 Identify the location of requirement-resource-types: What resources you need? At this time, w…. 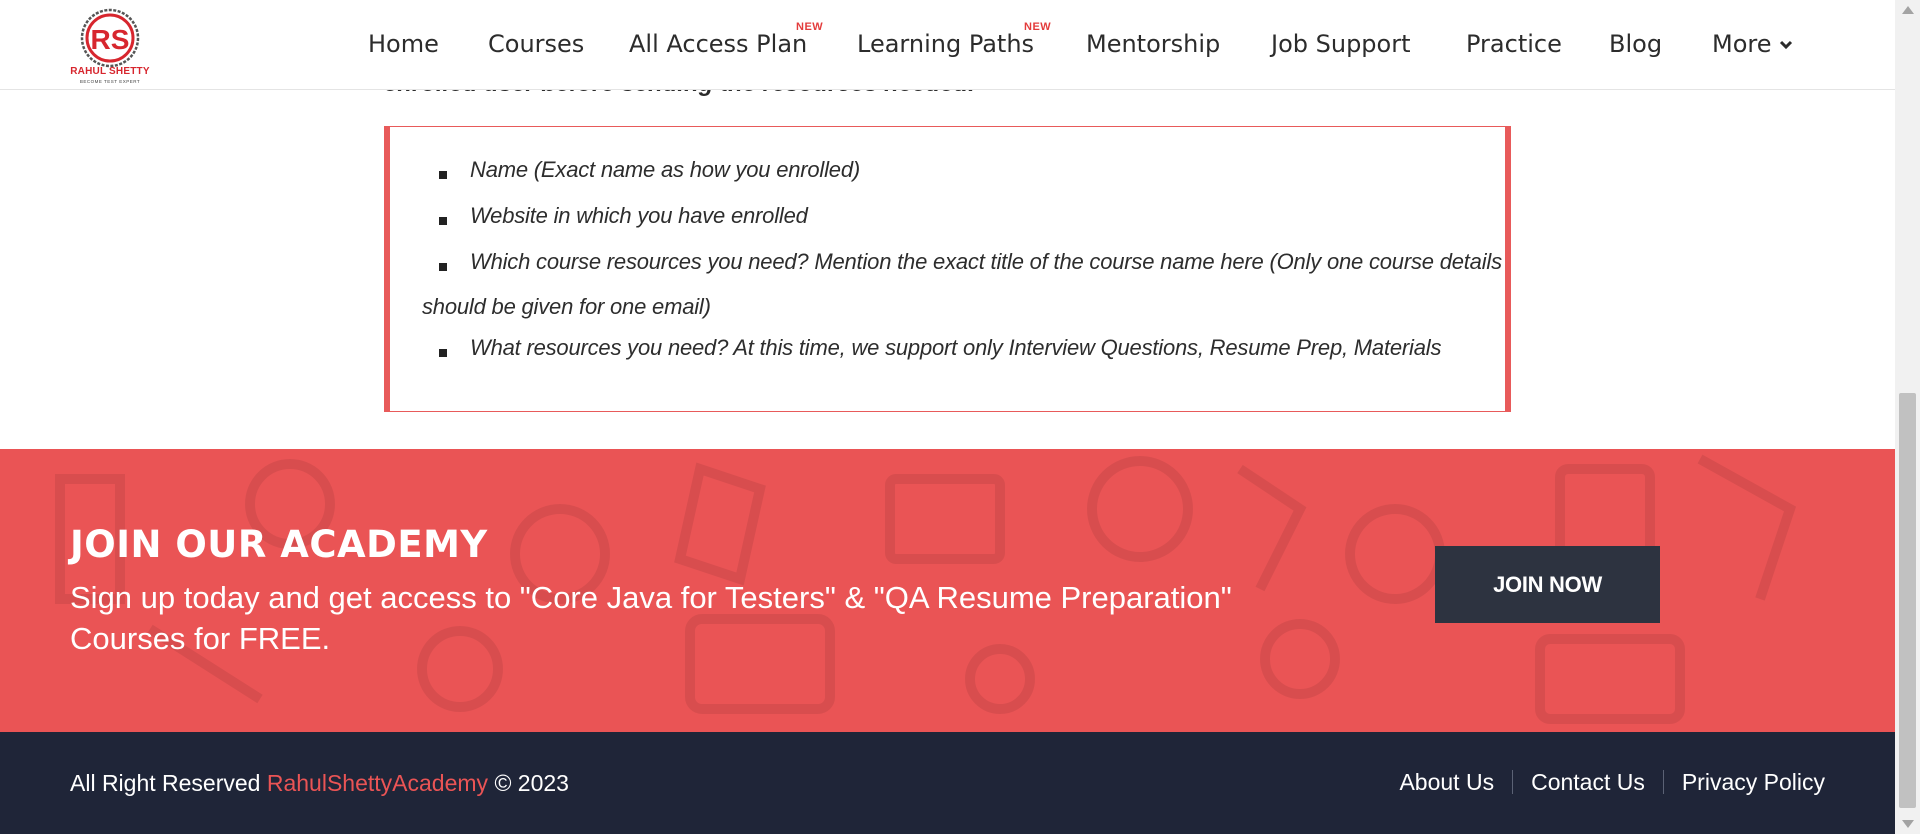
(956, 347).